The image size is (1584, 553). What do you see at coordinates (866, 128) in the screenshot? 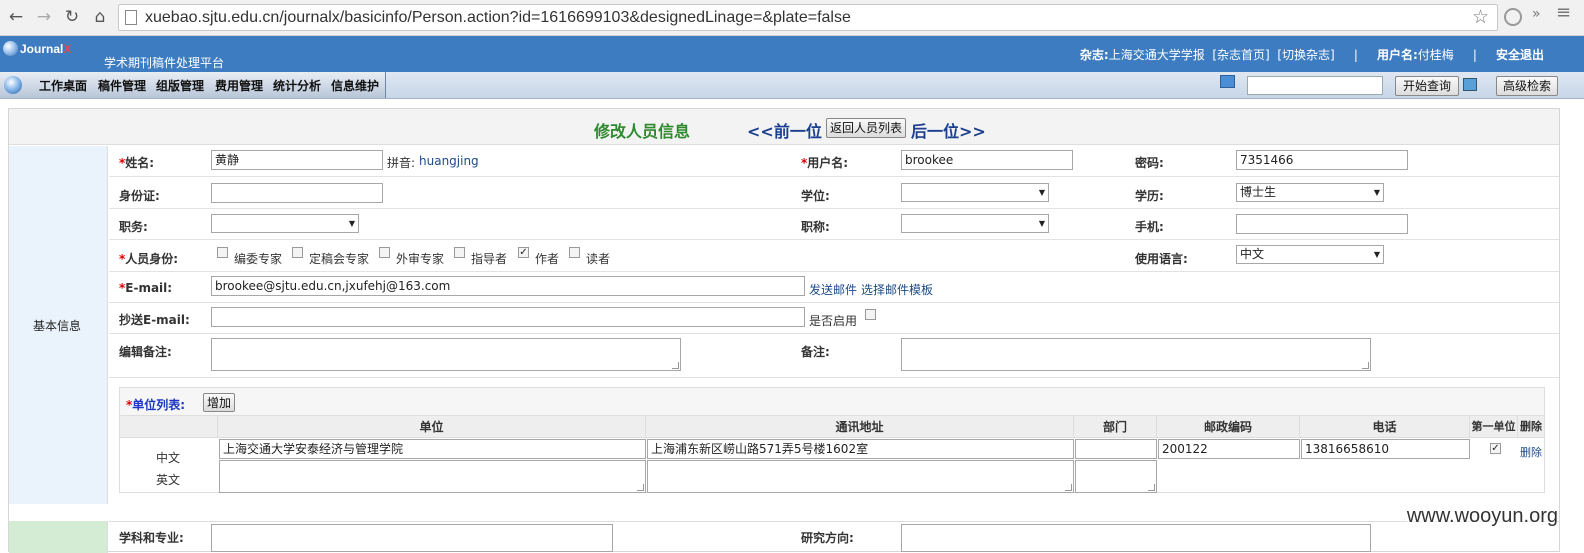
I see `back-to-list-button: 返回人员列表` at bounding box center [866, 128].